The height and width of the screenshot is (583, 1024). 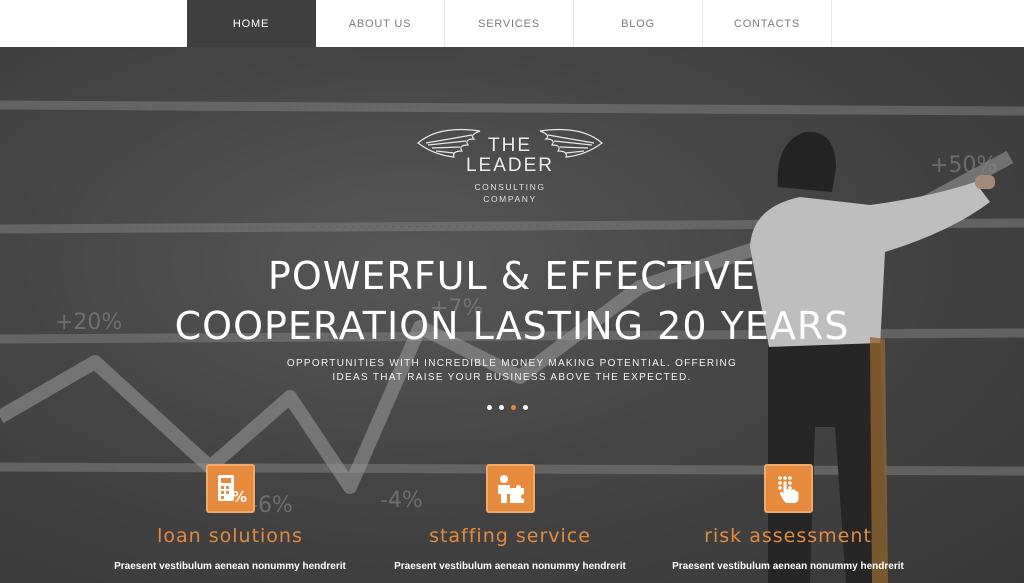 What do you see at coordinates (788, 536) in the screenshot?
I see `feature-title: risk assessment` at bounding box center [788, 536].